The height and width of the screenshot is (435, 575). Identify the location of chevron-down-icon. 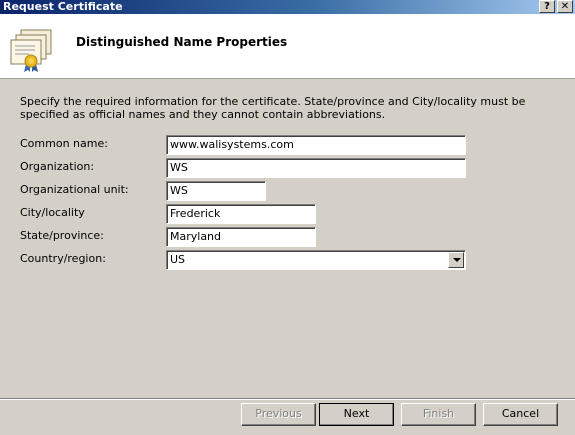
(457, 260).